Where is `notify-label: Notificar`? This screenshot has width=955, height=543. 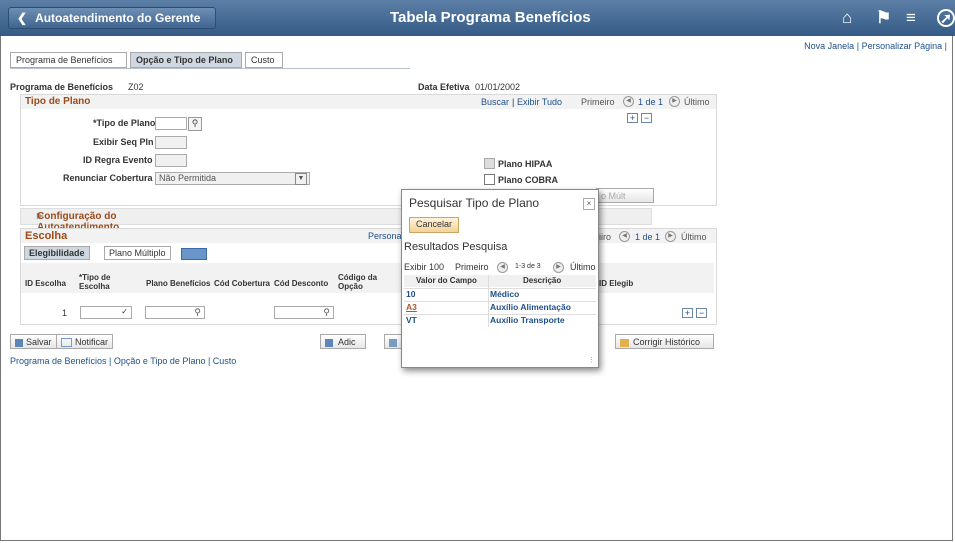
notify-label: Notificar is located at coordinates (92, 342).